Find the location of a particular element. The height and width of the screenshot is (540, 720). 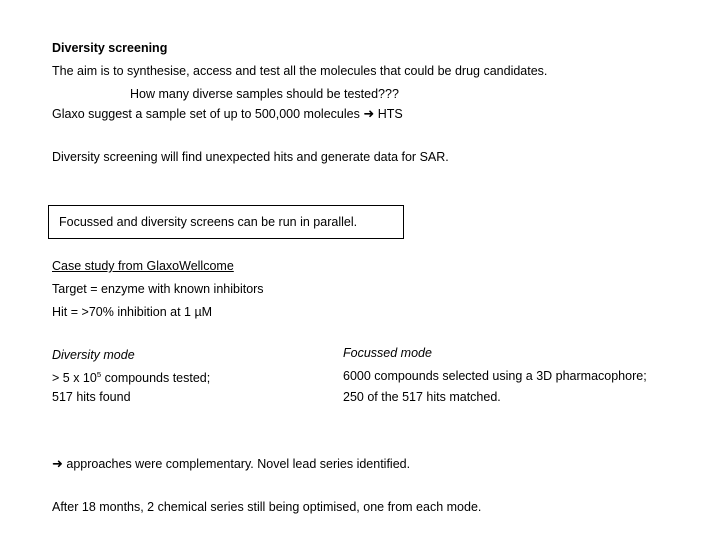

diversity-compounds-prefix: > 5 x 10 is located at coordinates (74, 378).